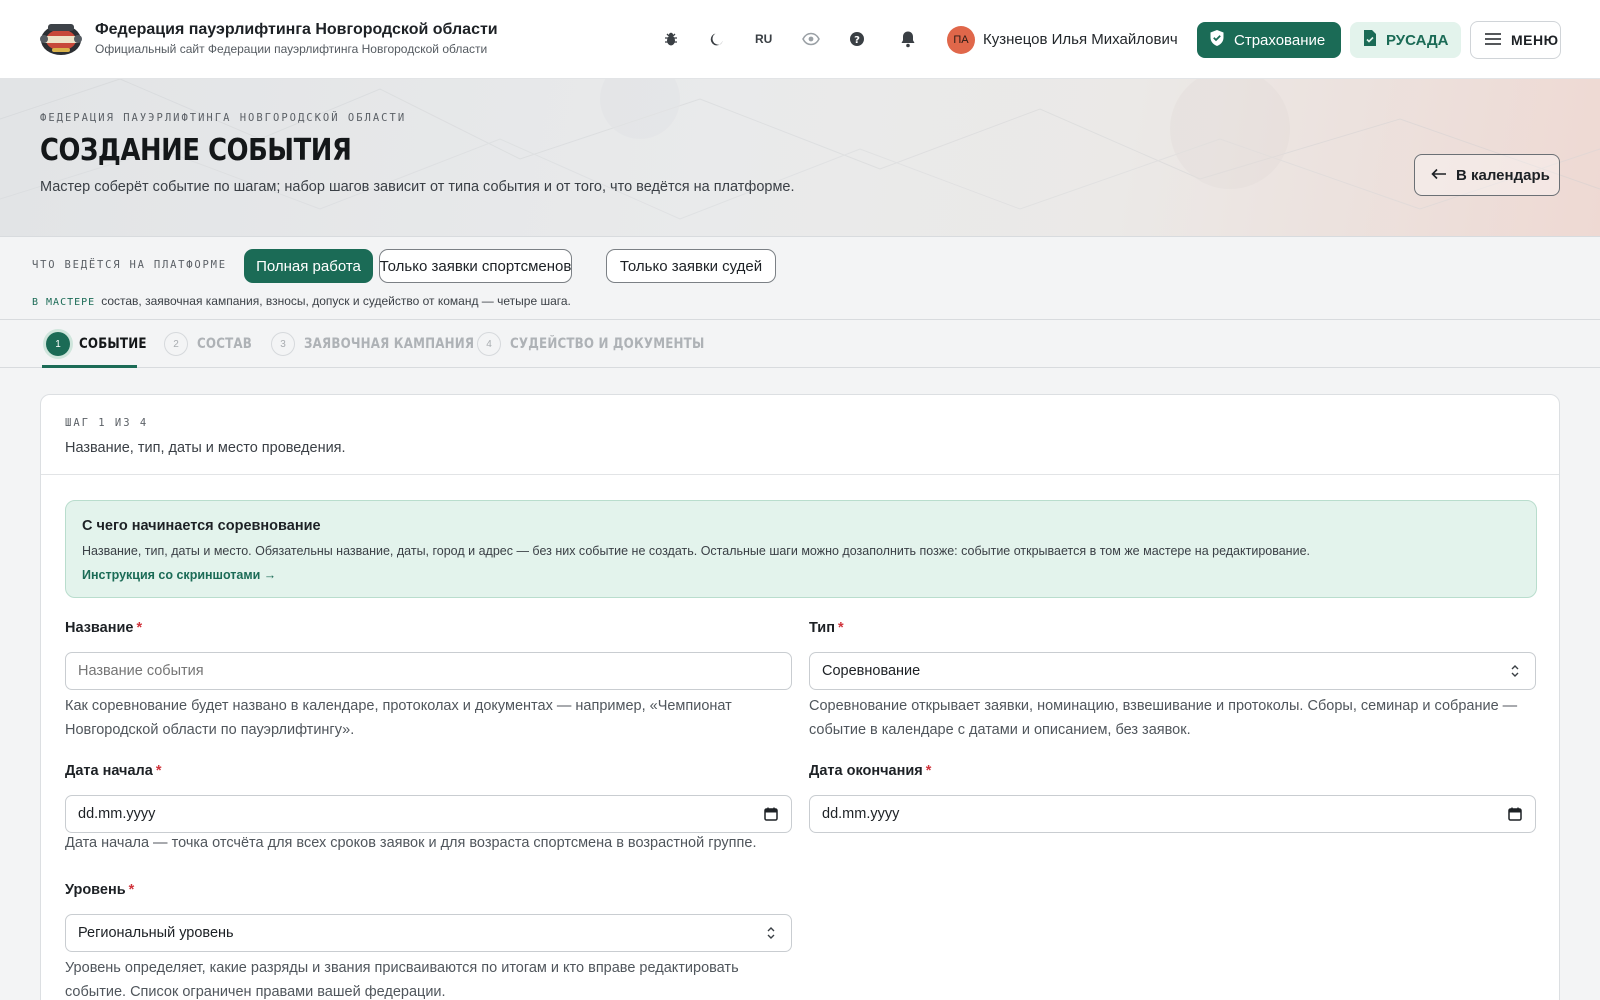 The image size is (1600, 1000). What do you see at coordinates (691, 266) in the screenshot?
I see `mode-option-judges-only: Только заявки судей` at bounding box center [691, 266].